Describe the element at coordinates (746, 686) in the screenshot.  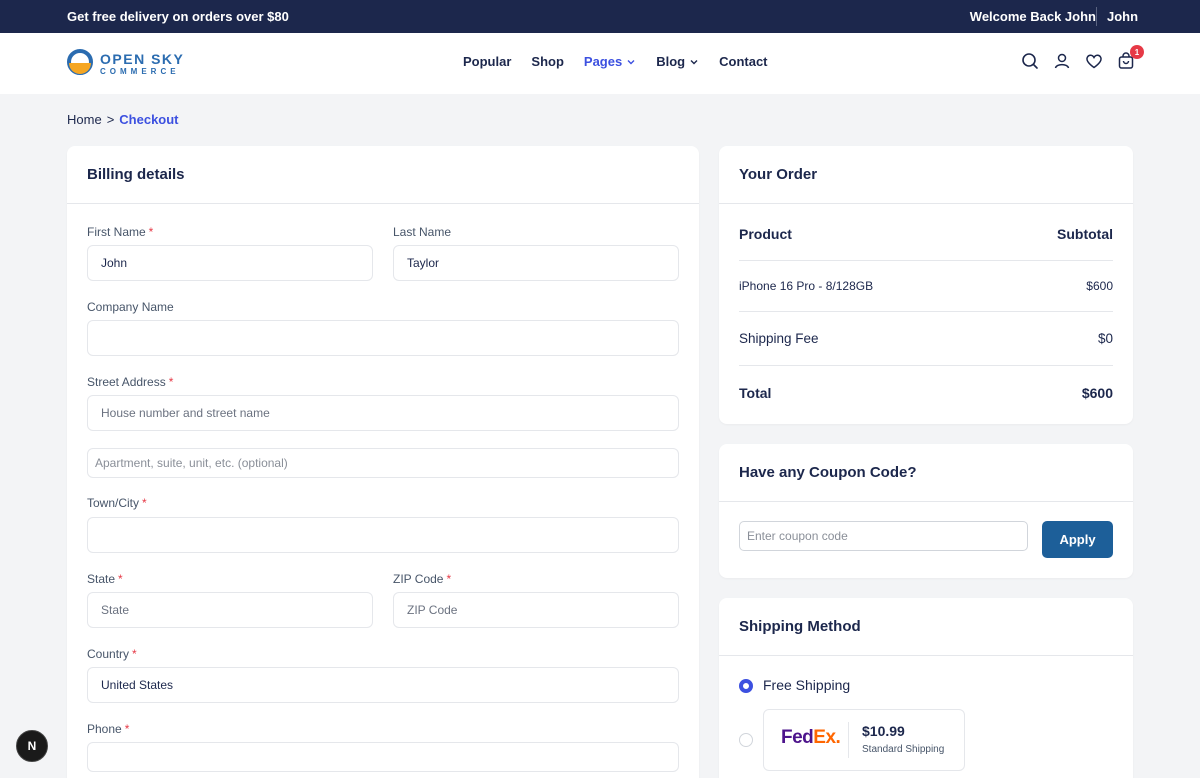
I see `free-shipping-radio` at that location.